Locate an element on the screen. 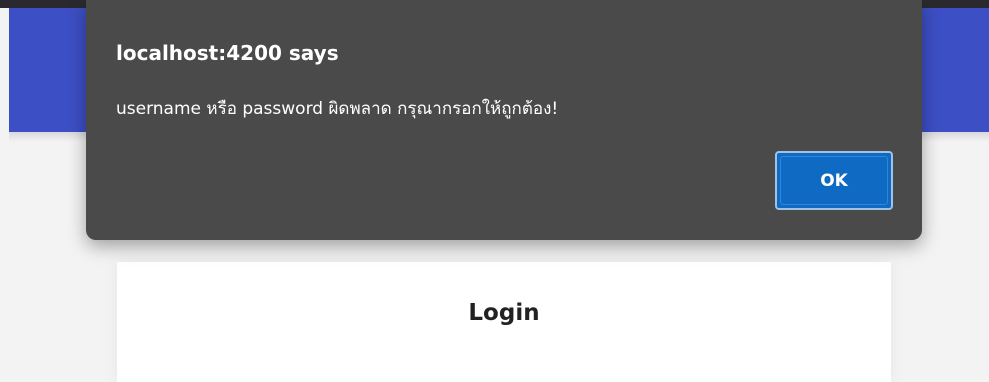 The image size is (989, 382). login-title: Login is located at coordinates (504, 313).